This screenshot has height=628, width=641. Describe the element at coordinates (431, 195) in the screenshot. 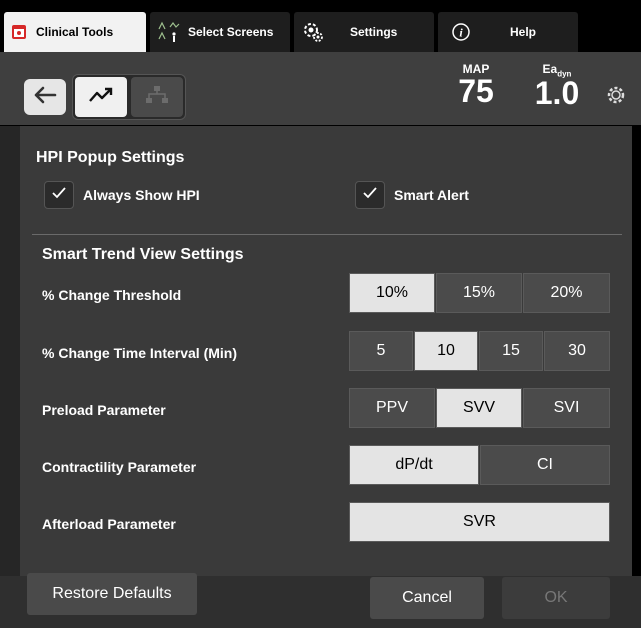

I see `smart-alert-label: Smart Alert` at that location.